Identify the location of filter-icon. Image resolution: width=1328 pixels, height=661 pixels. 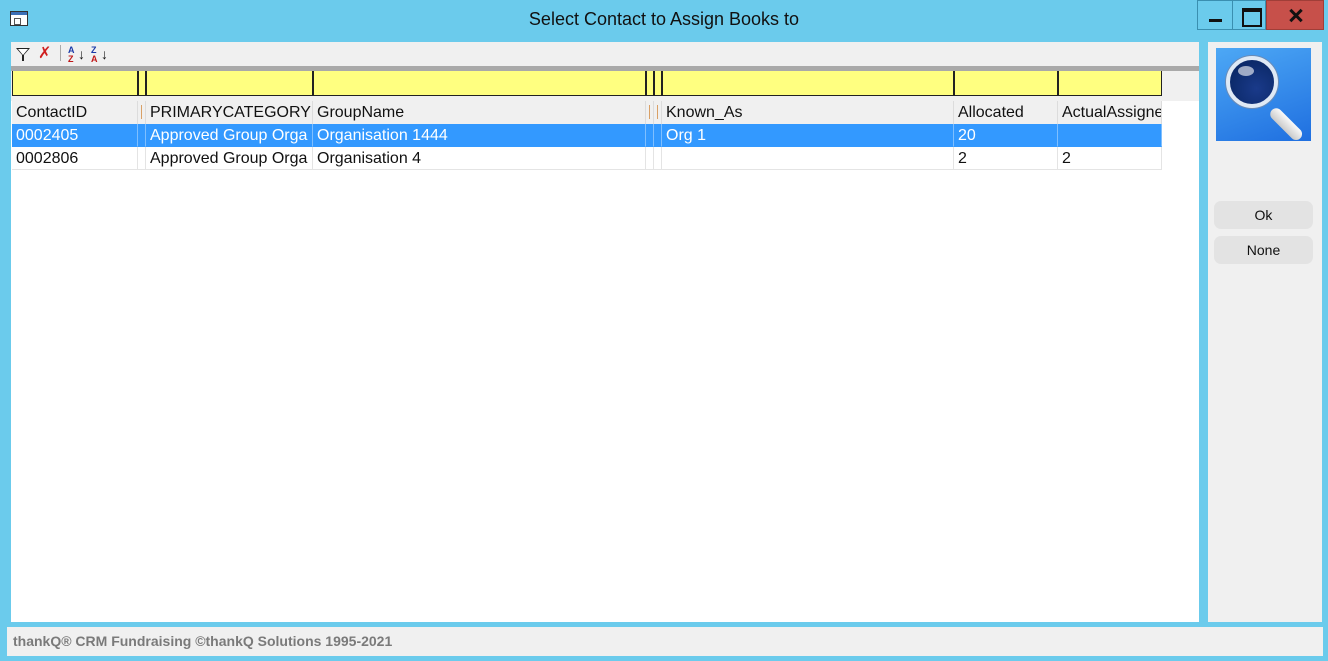
(23, 54).